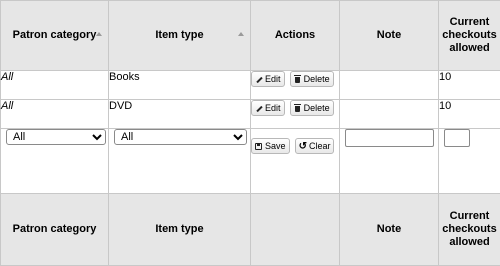 This screenshot has height=266, width=500. I want to click on footer-checkouts-line3: allowed, so click(469, 242).